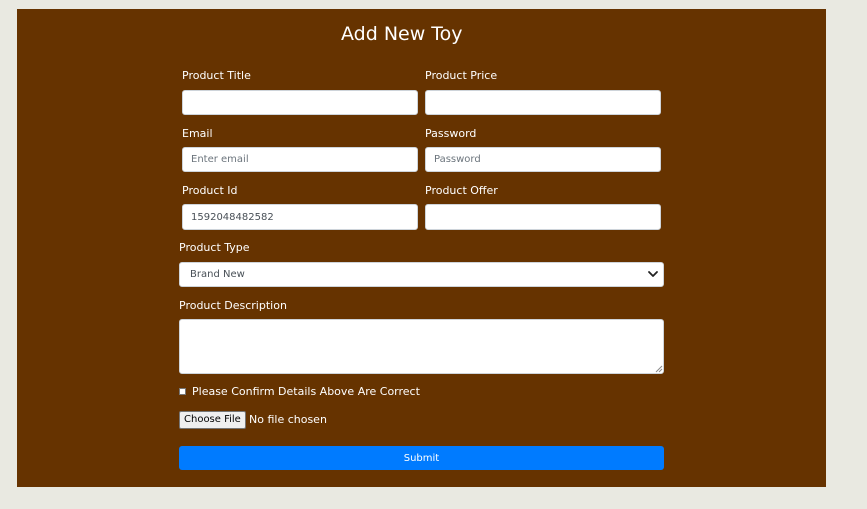 Image resolution: width=867 pixels, height=509 pixels. I want to click on chevron-down-icon, so click(653, 274).